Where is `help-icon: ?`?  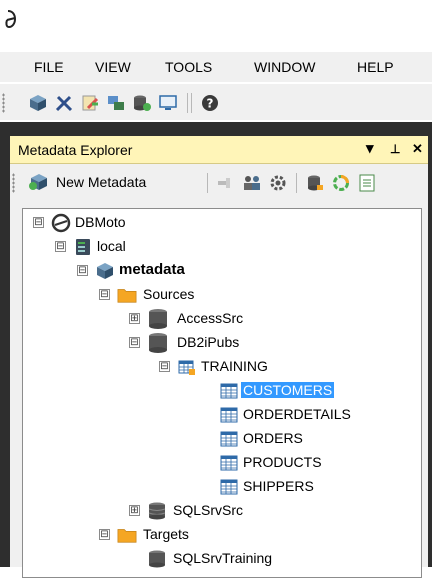
help-icon: ? is located at coordinates (210, 103).